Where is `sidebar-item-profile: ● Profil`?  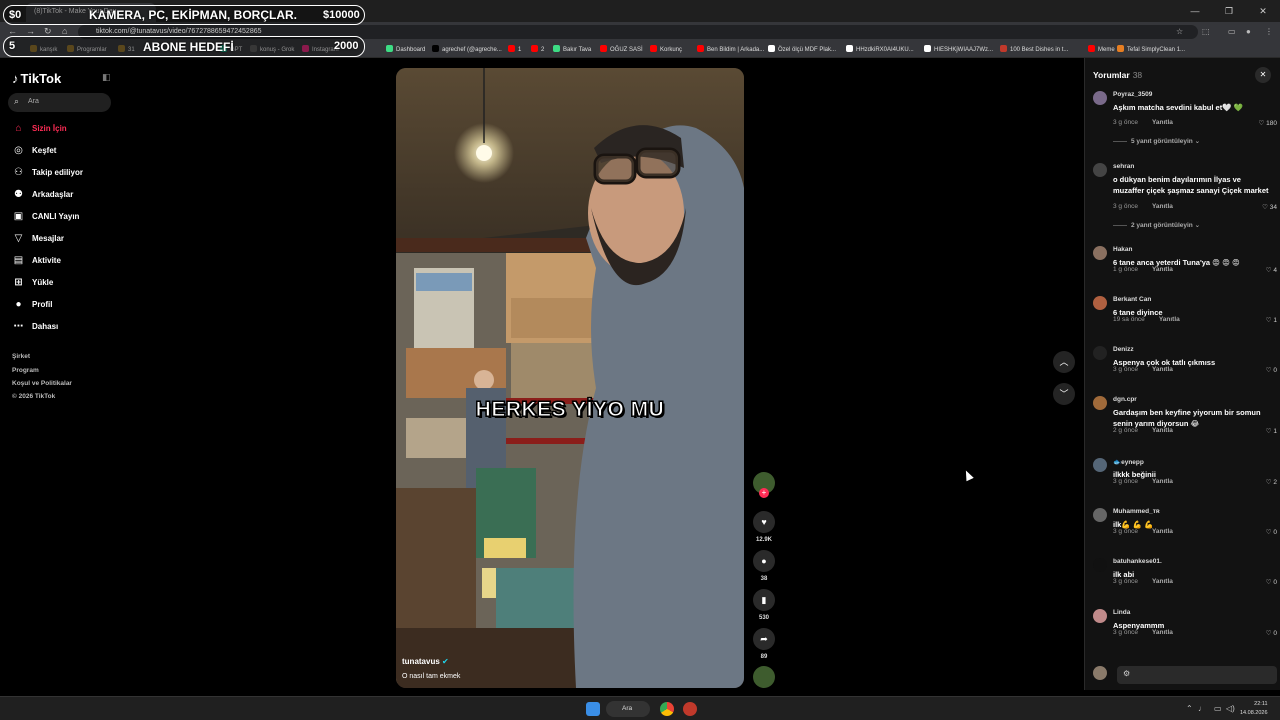
sidebar-item-profile: ● Profil is located at coordinates (32, 304).